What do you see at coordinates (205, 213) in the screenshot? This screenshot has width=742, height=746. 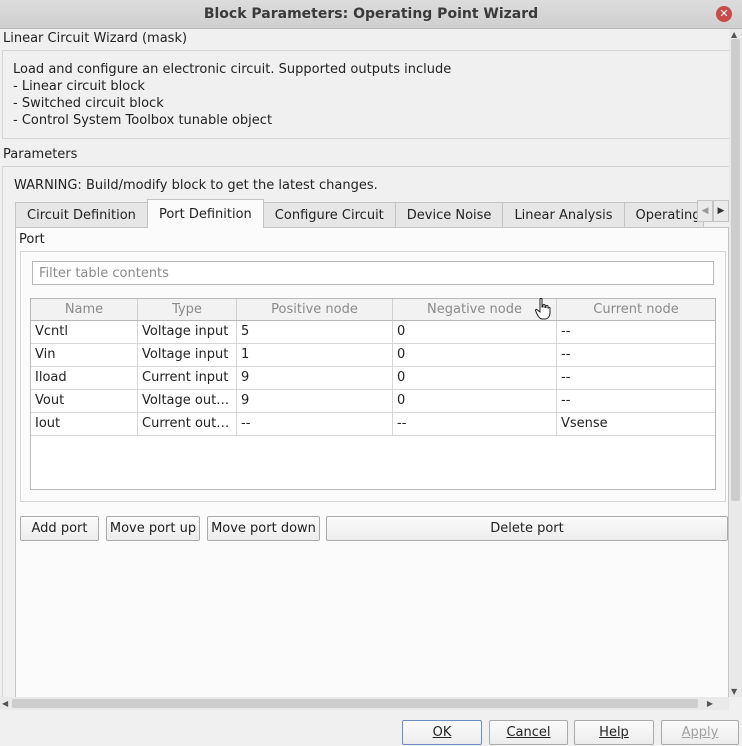 I see `tab-port-definition: Port Definition` at bounding box center [205, 213].